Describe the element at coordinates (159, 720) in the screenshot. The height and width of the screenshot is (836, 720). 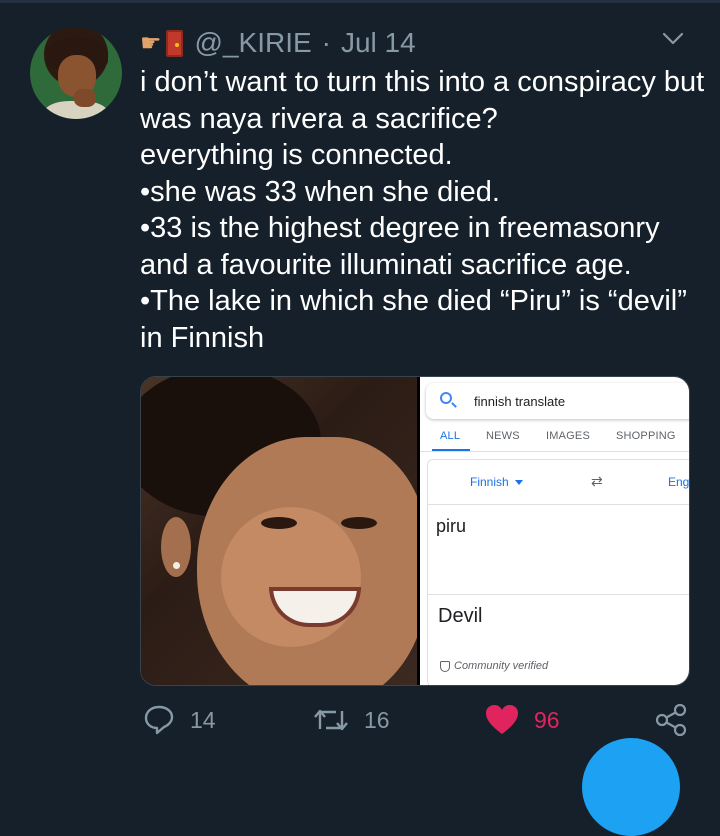
I see `reply-icon` at that location.